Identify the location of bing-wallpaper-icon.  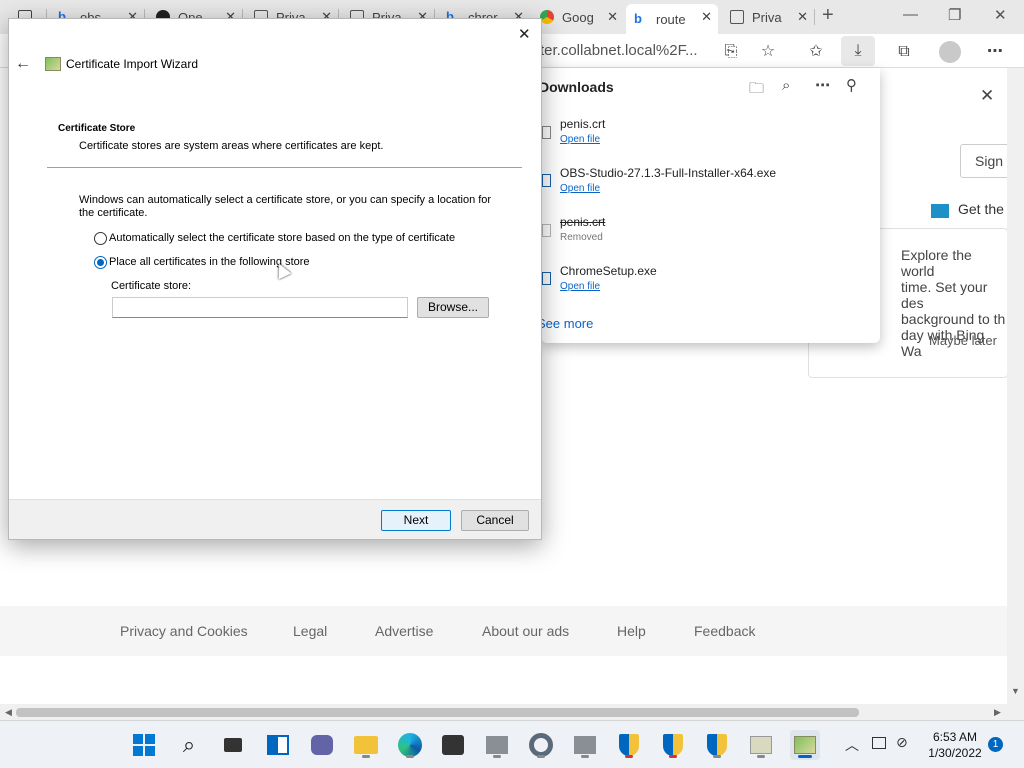
(940, 211).